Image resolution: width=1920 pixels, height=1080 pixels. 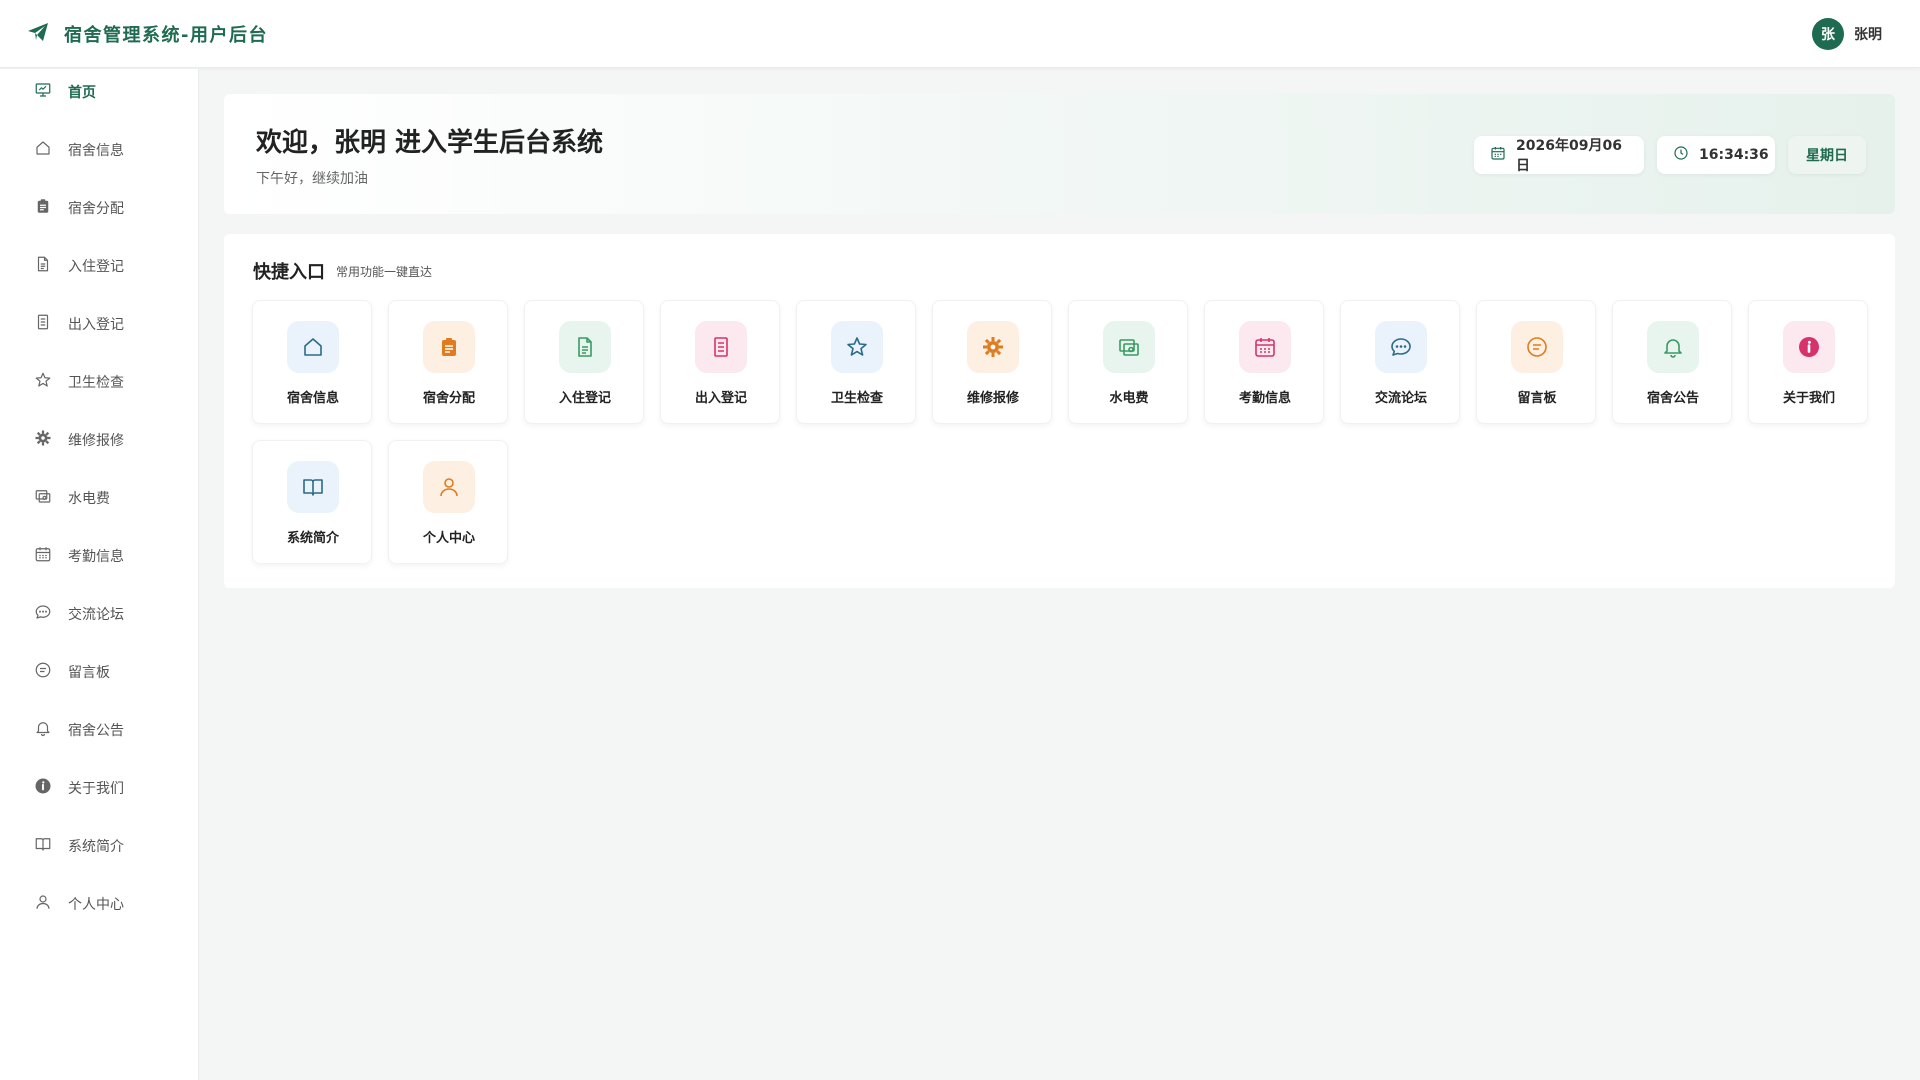 What do you see at coordinates (43, 788) in the screenshot?
I see `info-icon` at bounding box center [43, 788].